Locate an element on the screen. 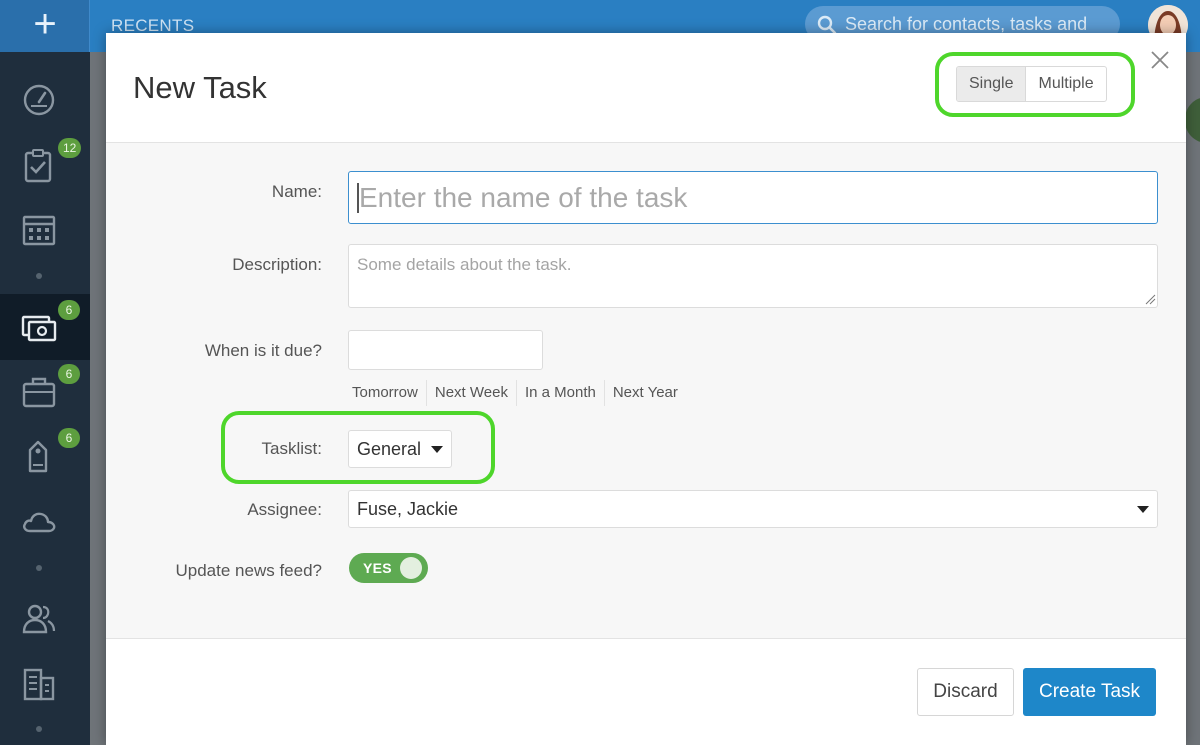  due-date-input is located at coordinates (445, 350).